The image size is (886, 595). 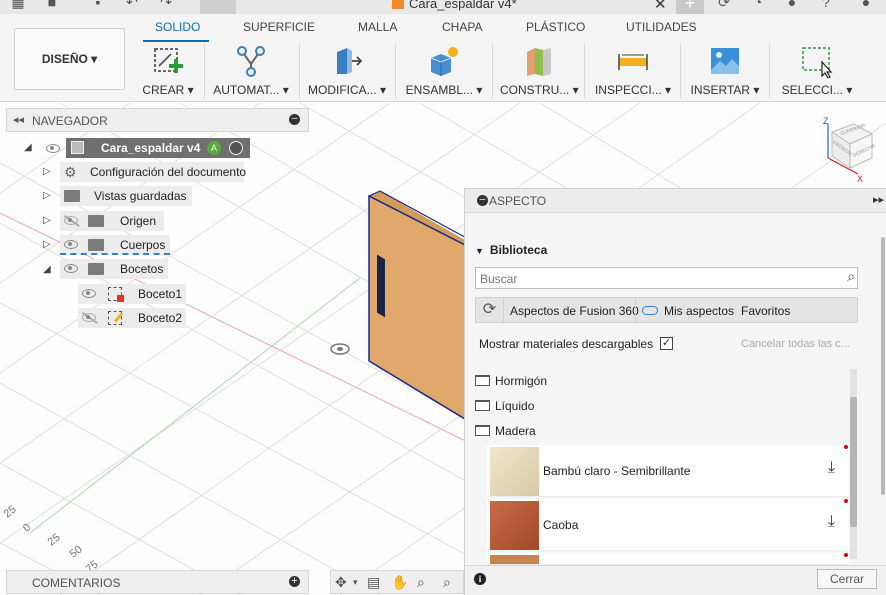 I want to click on select-tool: SELECCI... ▾, so click(x=817, y=71).